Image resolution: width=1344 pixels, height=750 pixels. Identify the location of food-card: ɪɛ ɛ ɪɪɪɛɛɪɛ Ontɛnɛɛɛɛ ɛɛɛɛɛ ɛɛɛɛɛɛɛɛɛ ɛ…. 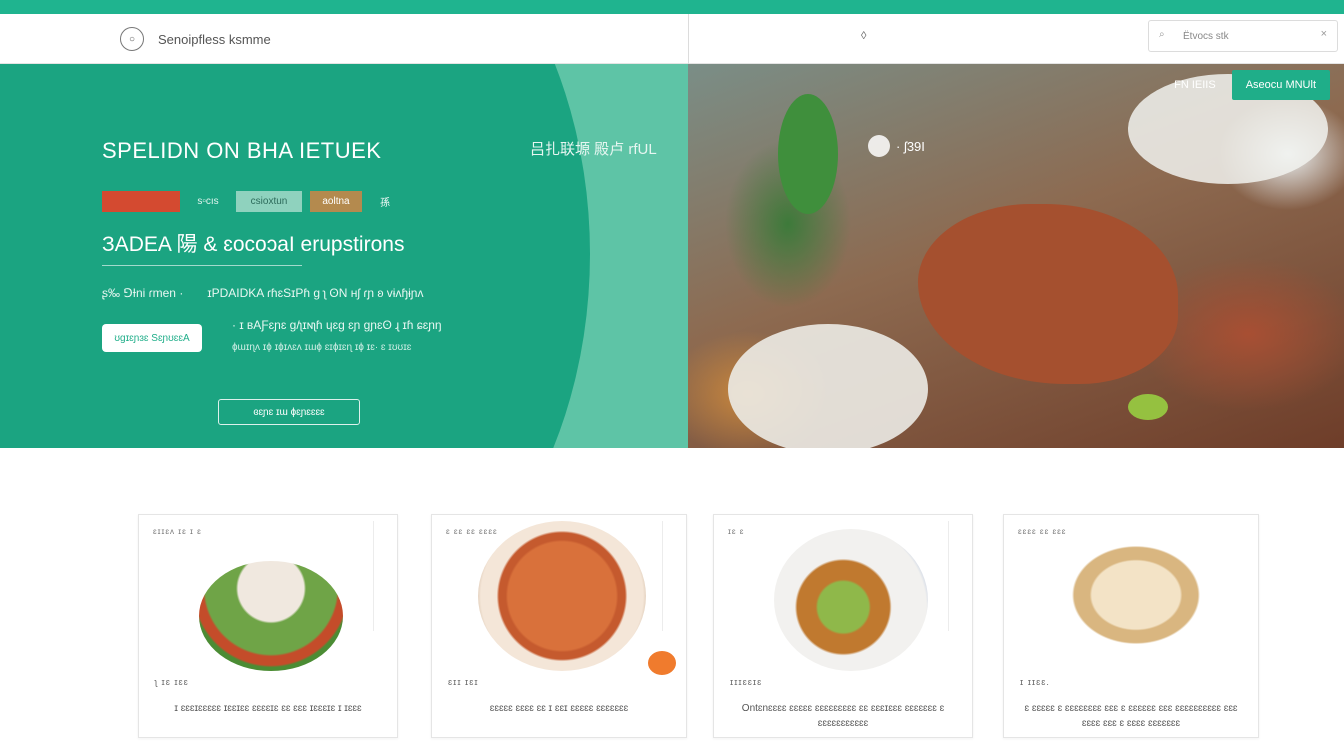
(843, 626).